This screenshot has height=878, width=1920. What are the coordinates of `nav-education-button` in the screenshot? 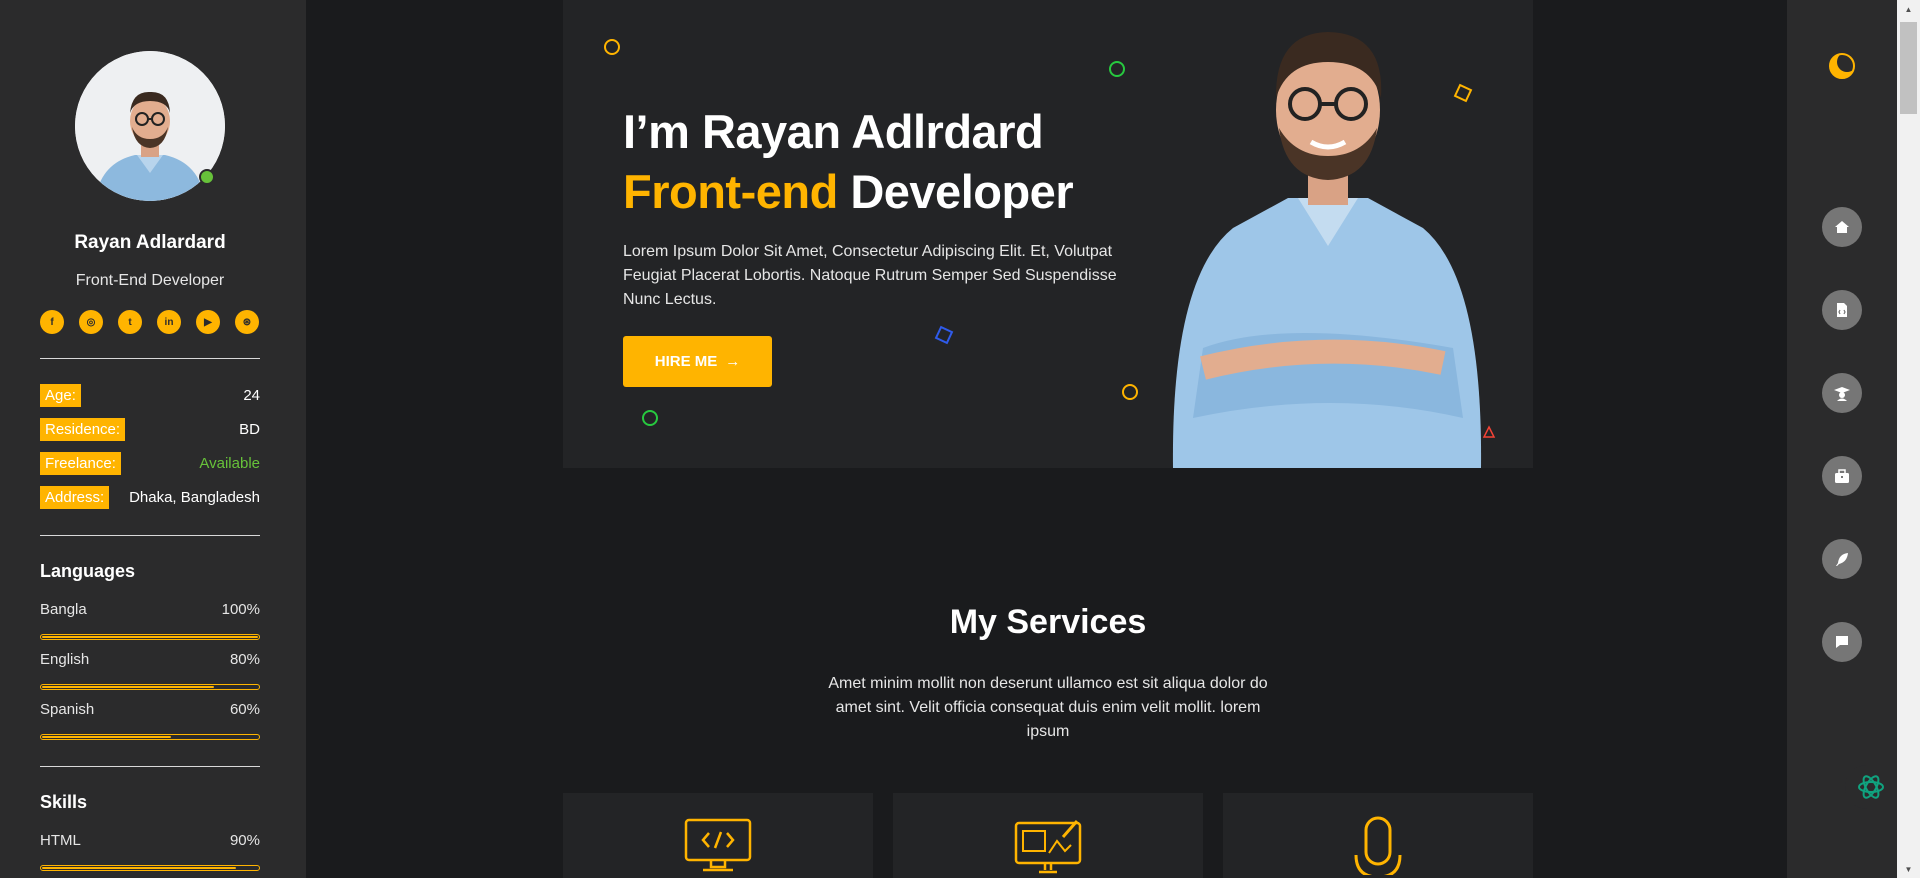 It's located at (1842, 393).